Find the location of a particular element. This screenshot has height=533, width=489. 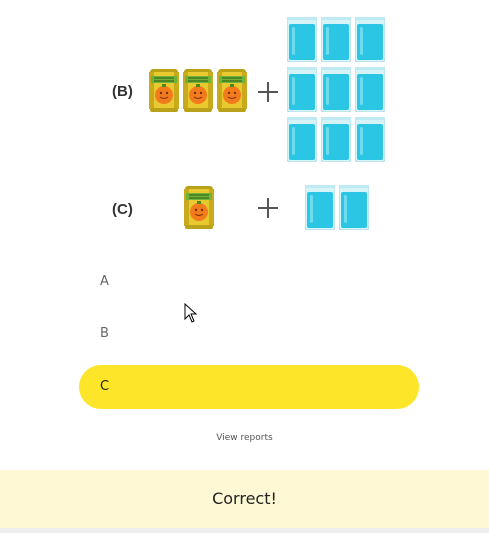

option-letter: C is located at coordinates (105, 386).